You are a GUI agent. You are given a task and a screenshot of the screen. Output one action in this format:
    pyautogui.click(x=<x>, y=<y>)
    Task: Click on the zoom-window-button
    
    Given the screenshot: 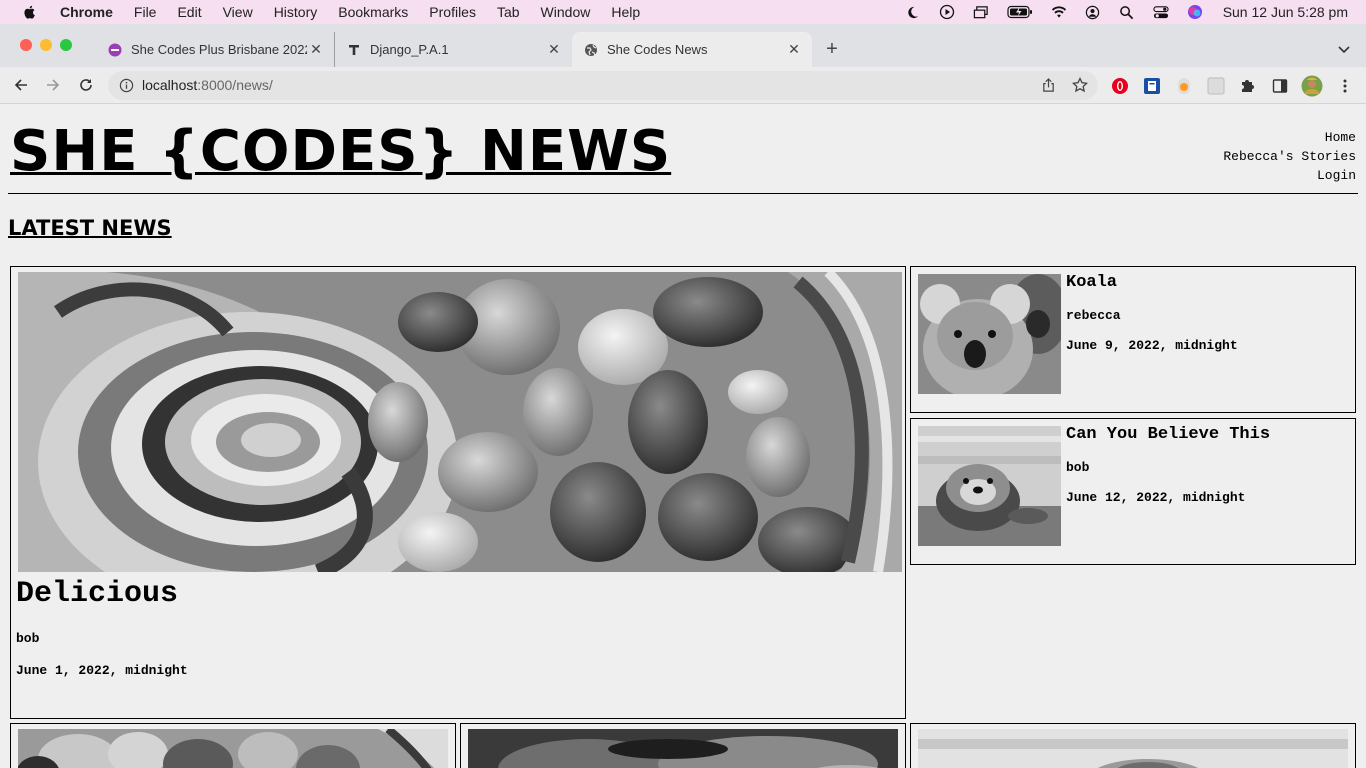 What is the action you would take?
    pyautogui.click(x=66, y=45)
    